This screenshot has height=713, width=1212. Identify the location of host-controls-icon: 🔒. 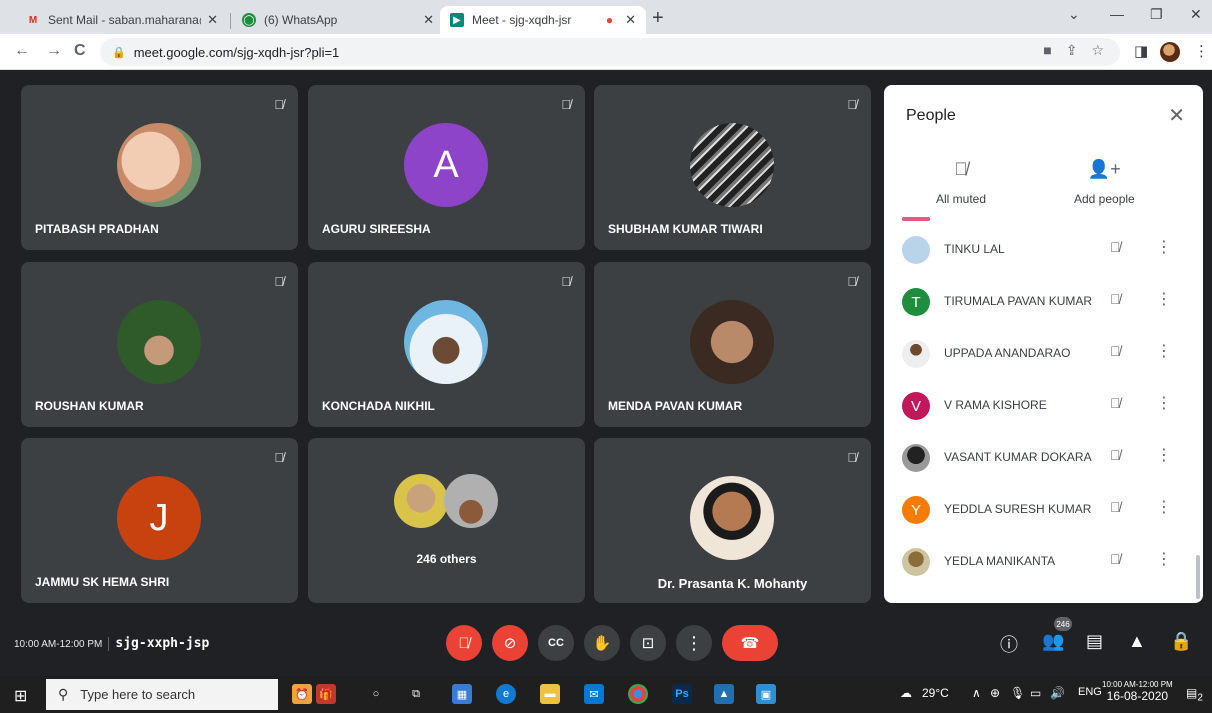
(1181, 641).